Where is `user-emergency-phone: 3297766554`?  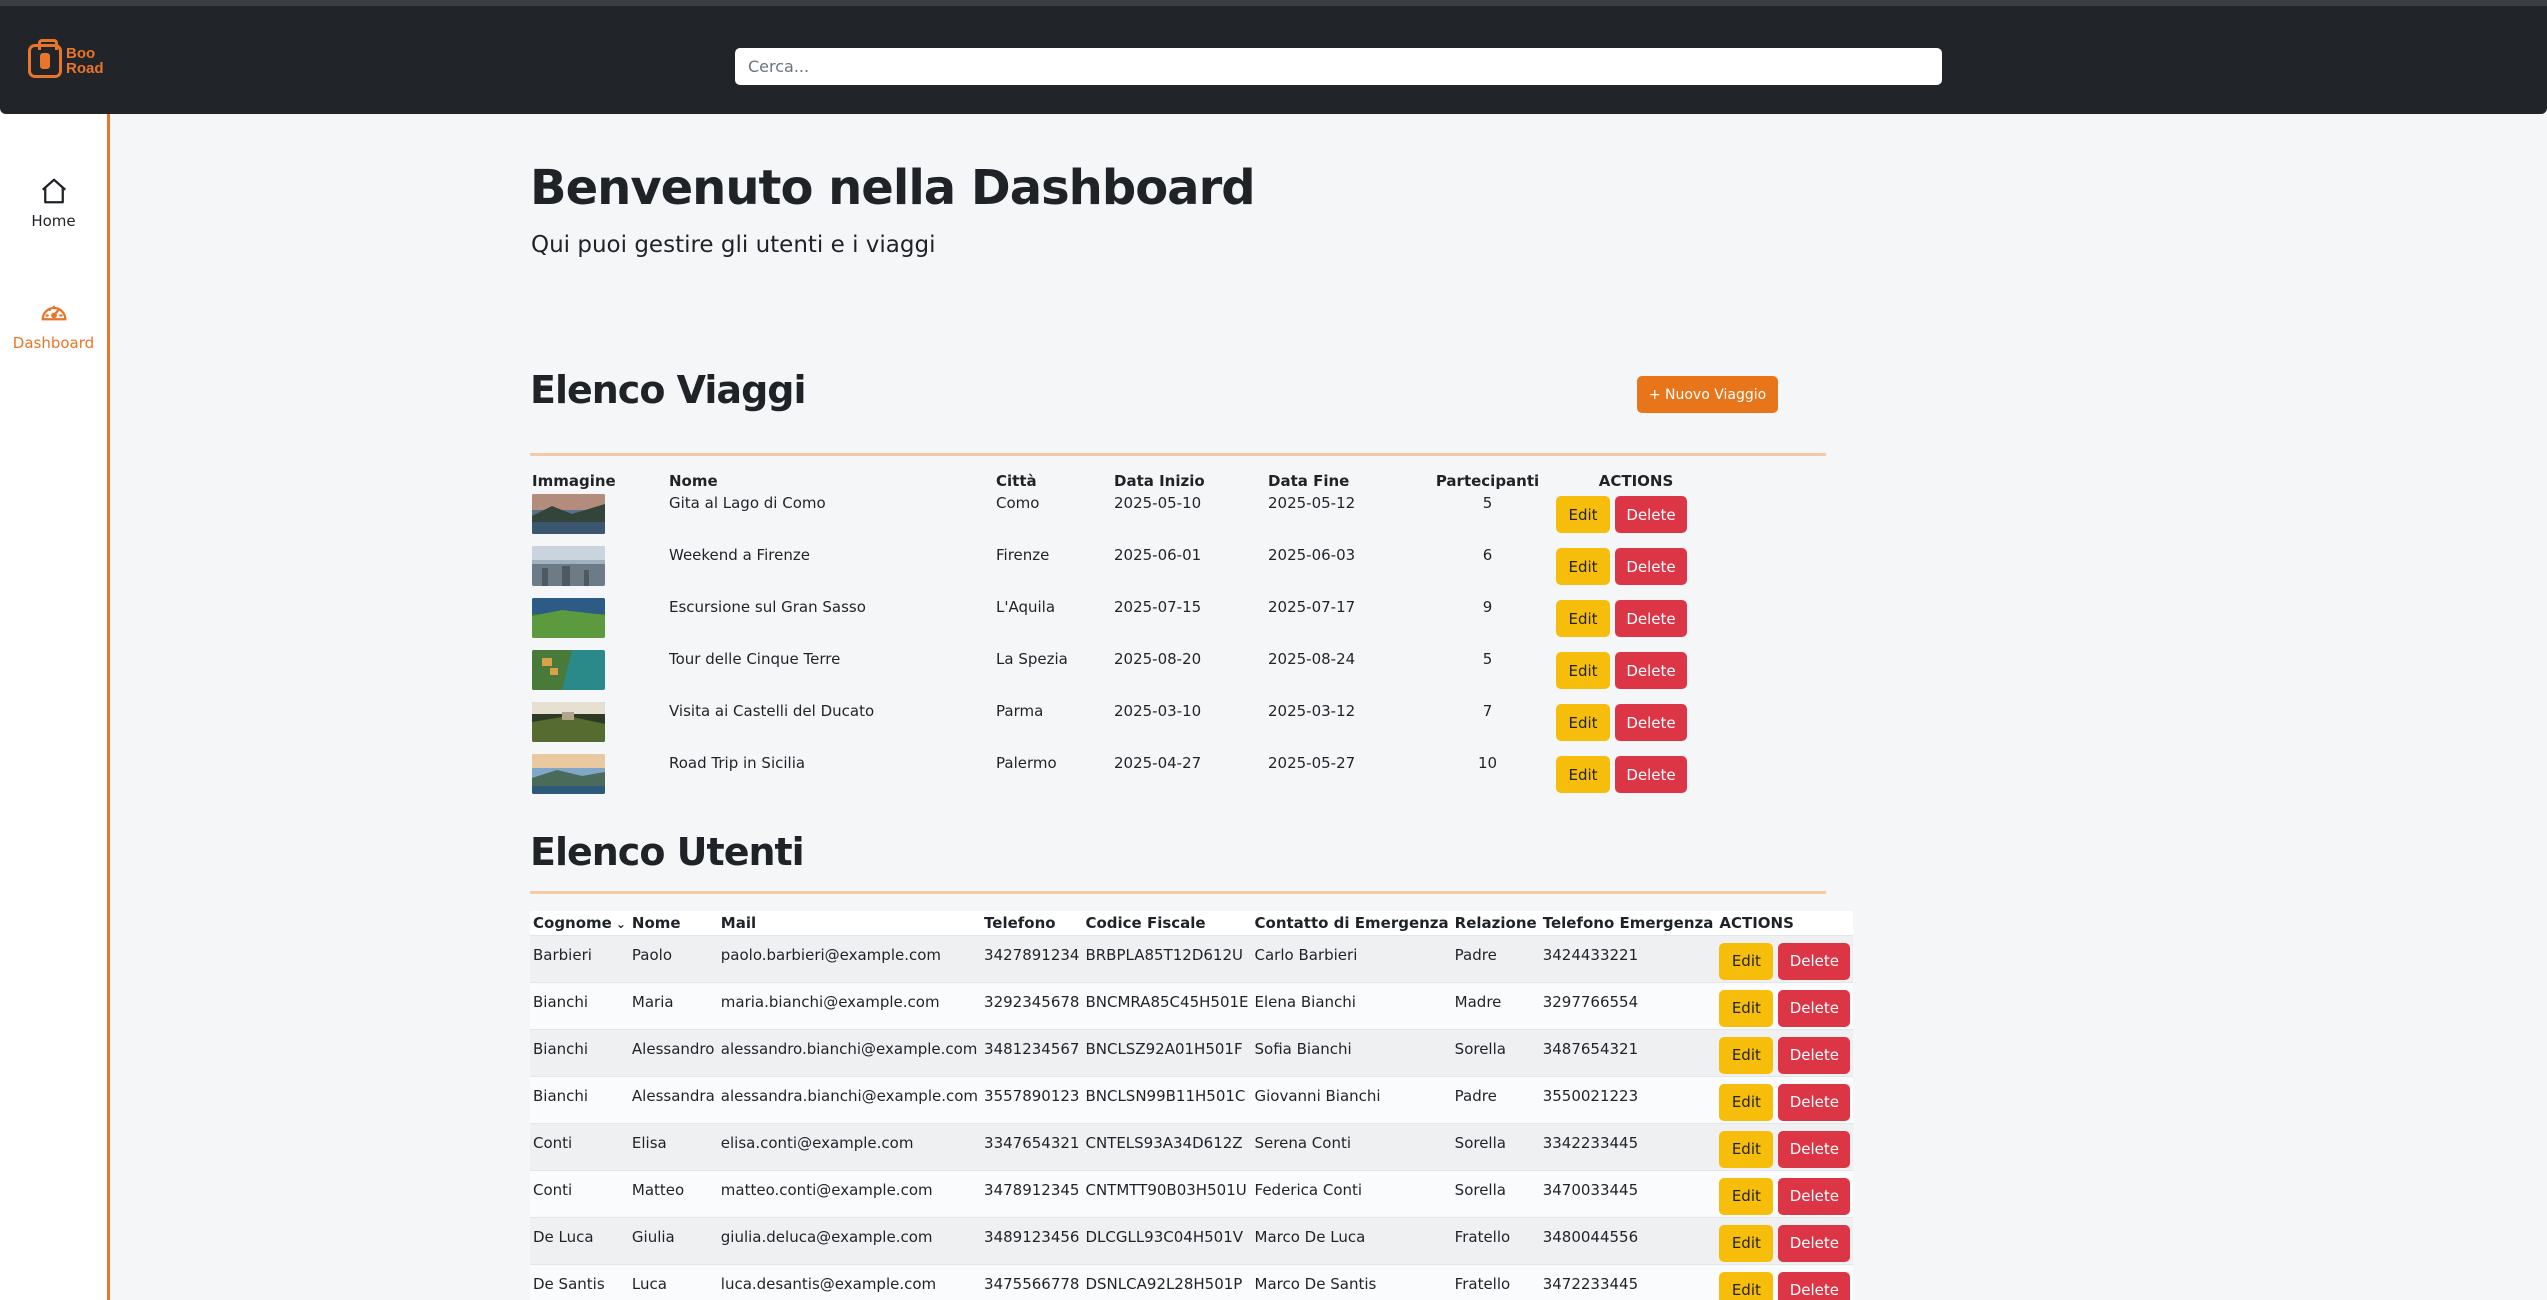 user-emergency-phone: 3297766554 is located at coordinates (1628, 1005).